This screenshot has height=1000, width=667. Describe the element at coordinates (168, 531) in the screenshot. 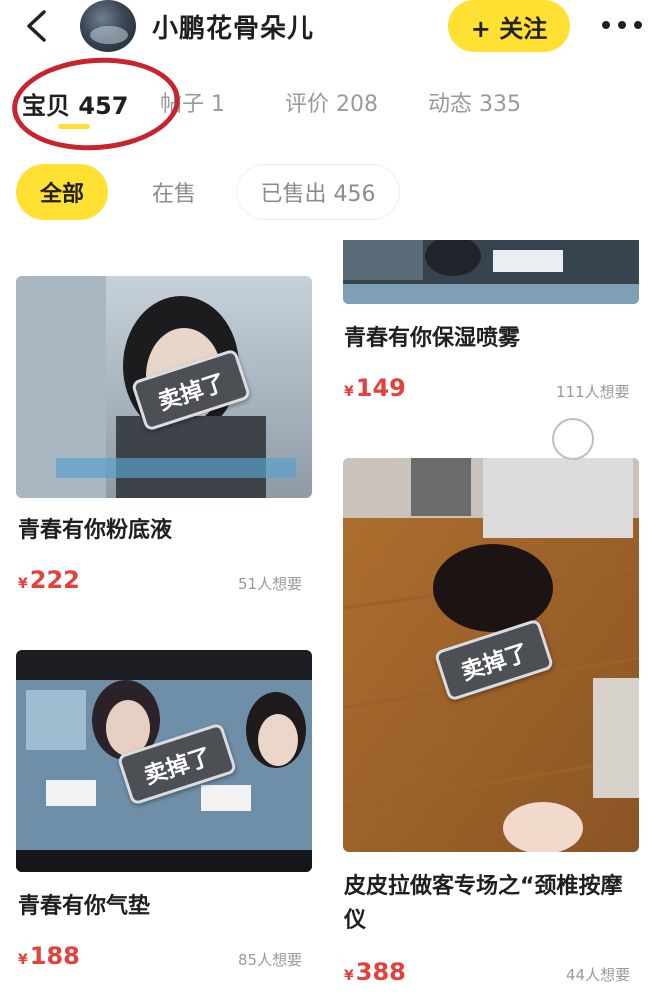

I see `product-title: 青春有你粉底液` at that location.